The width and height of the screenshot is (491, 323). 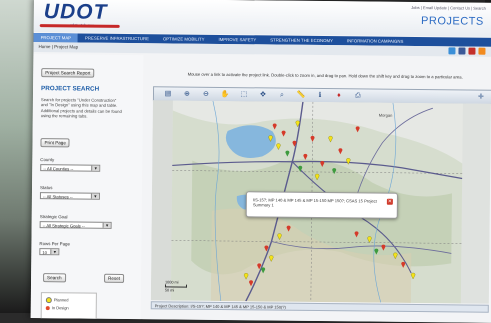 What do you see at coordinates (57, 197) in the screenshot?
I see `status-select-value: -- All Statuses --` at bounding box center [57, 197].